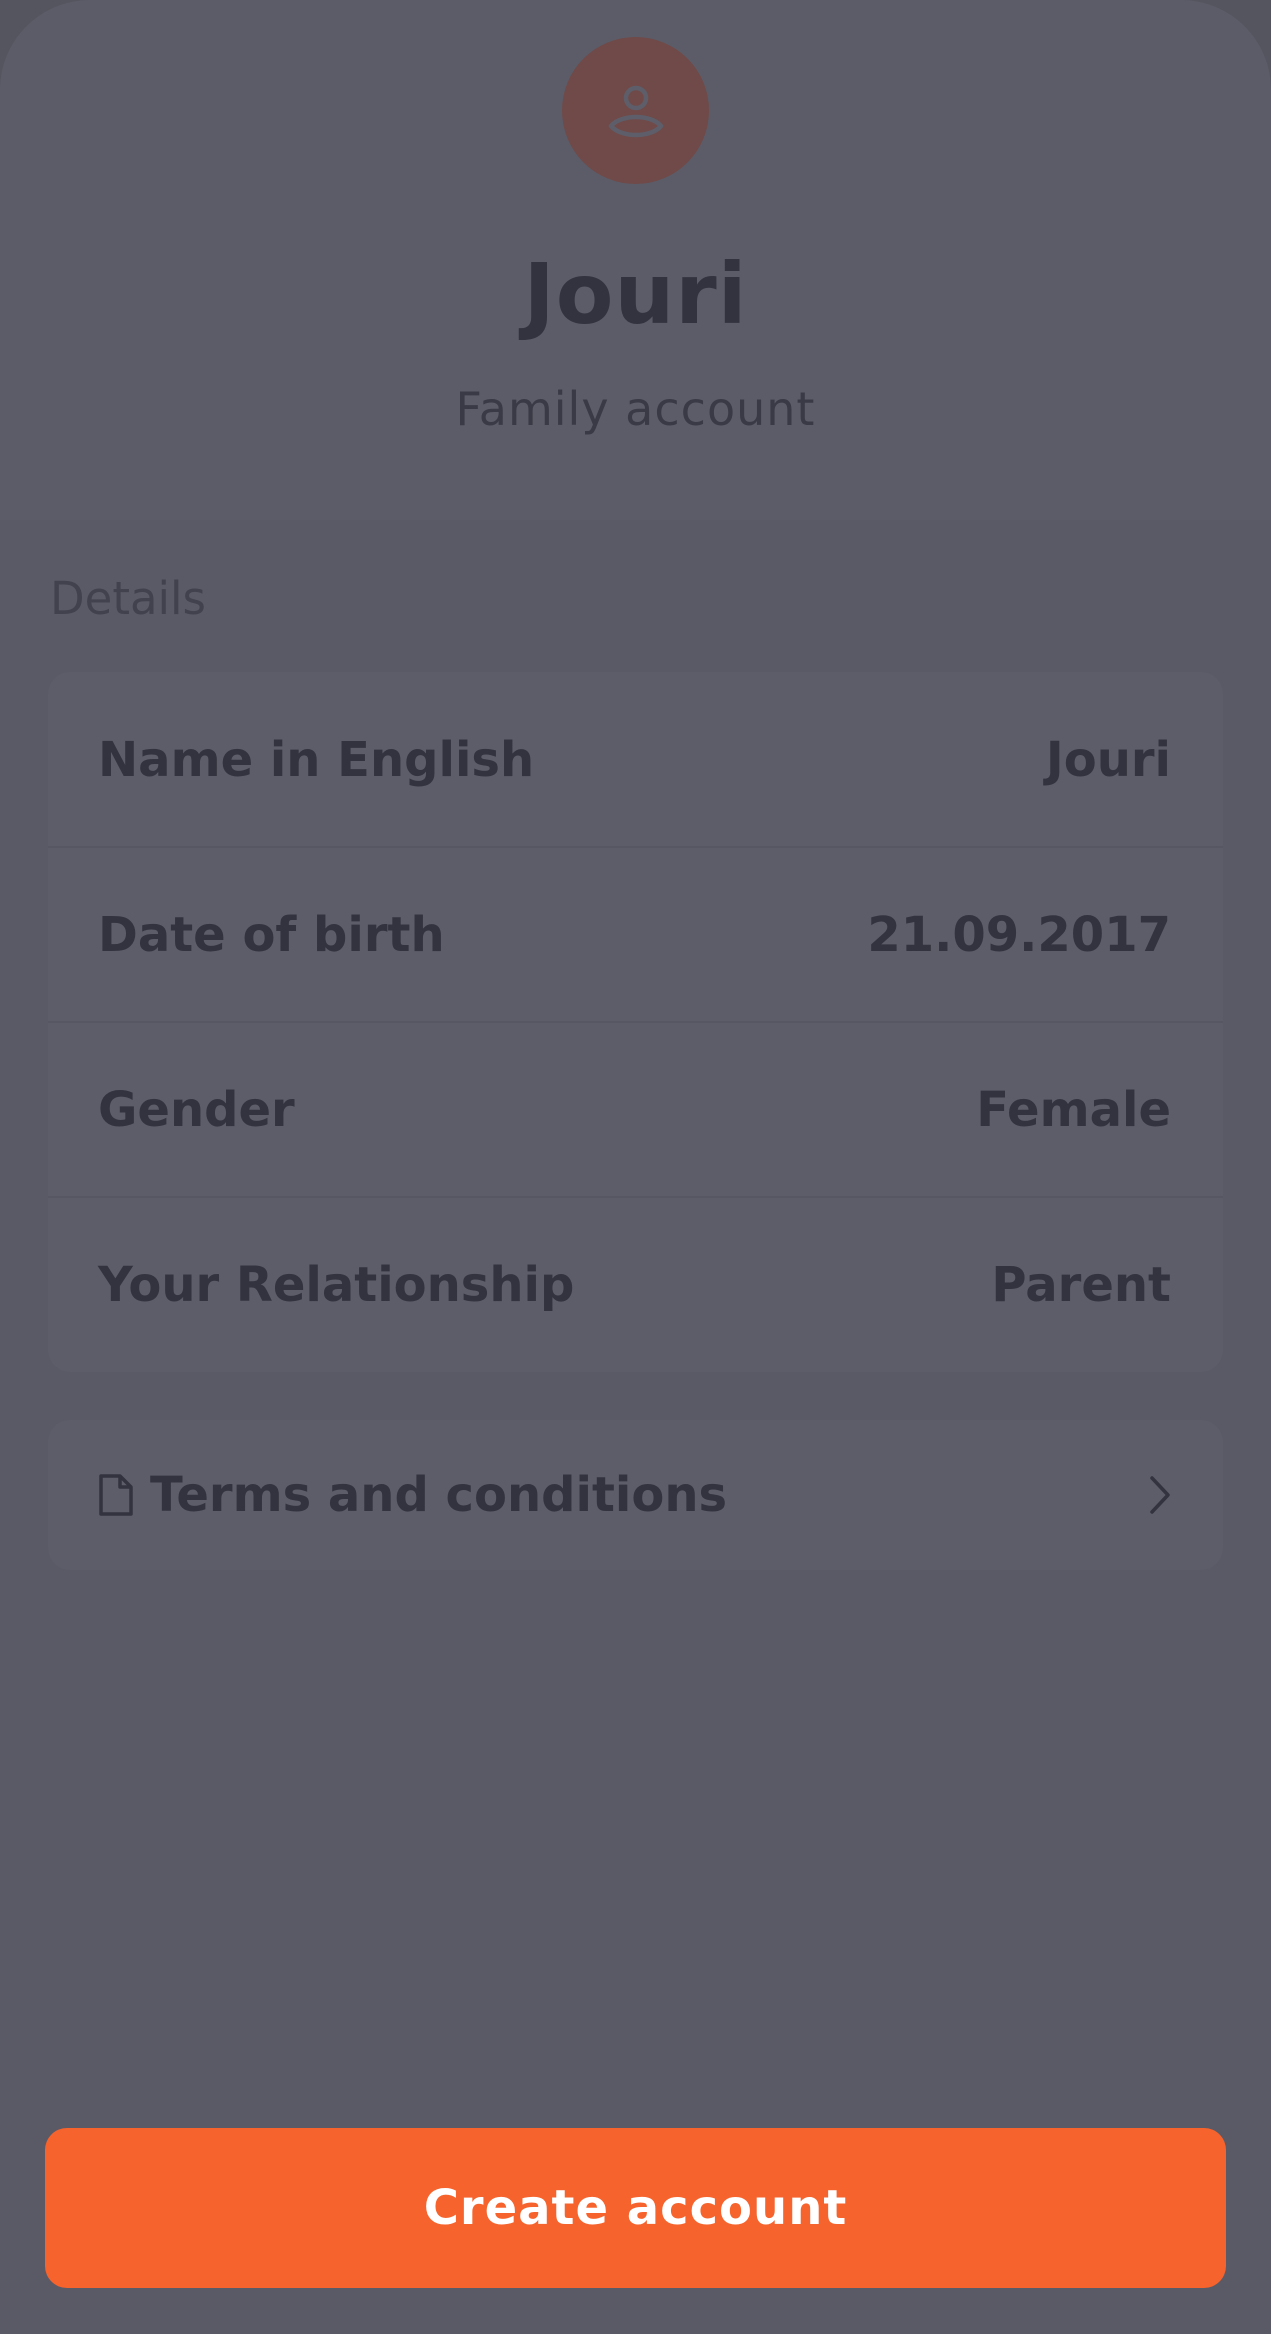  I want to click on detail-value: Female, so click(1073, 1109).